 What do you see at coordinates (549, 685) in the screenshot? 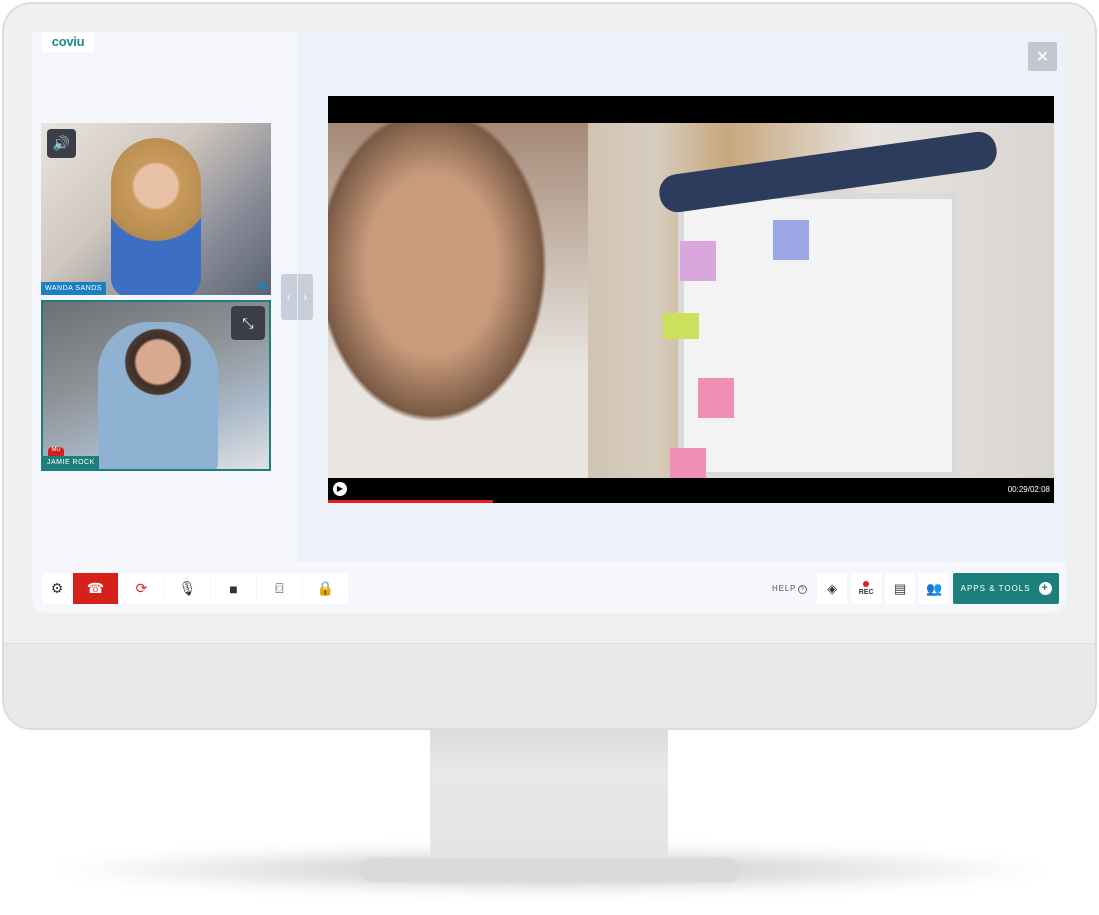
I see `monitor-chin` at bounding box center [549, 685].